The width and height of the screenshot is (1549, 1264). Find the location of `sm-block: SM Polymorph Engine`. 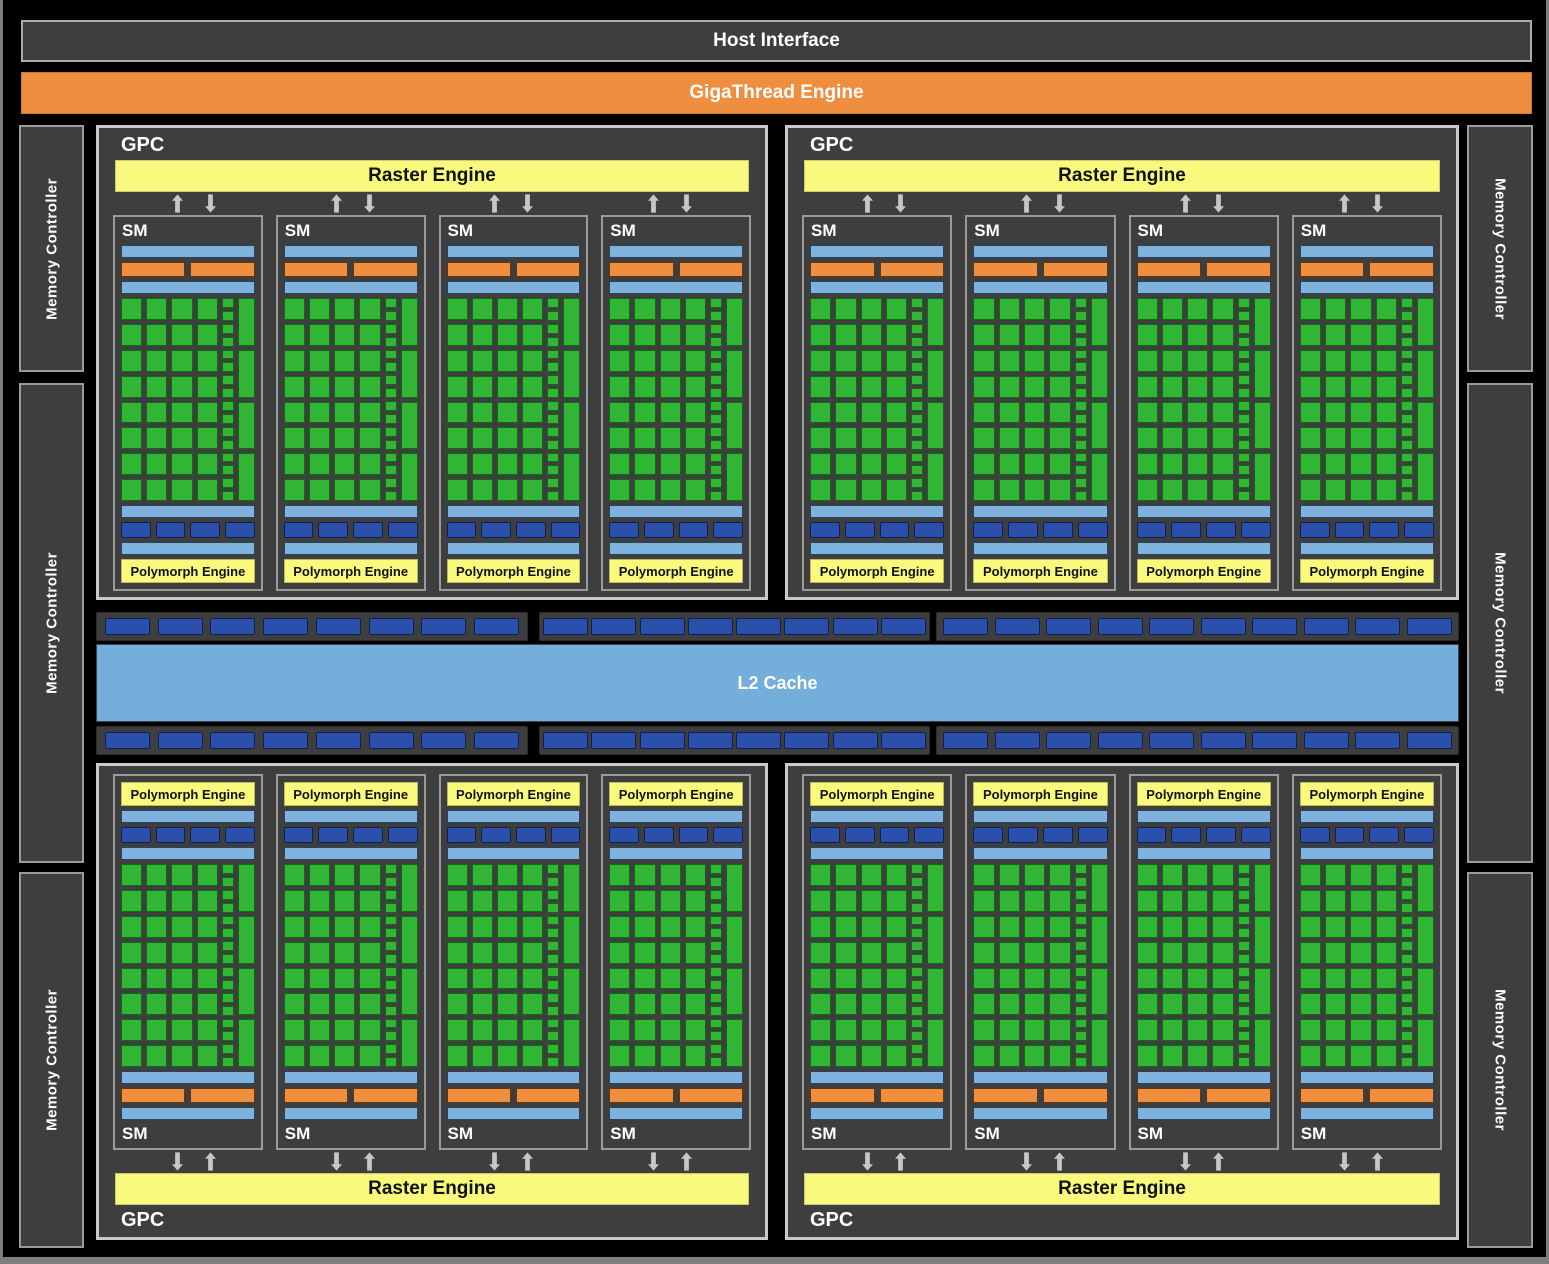

sm-block: SM Polymorph Engine is located at coordinates (188, 962).